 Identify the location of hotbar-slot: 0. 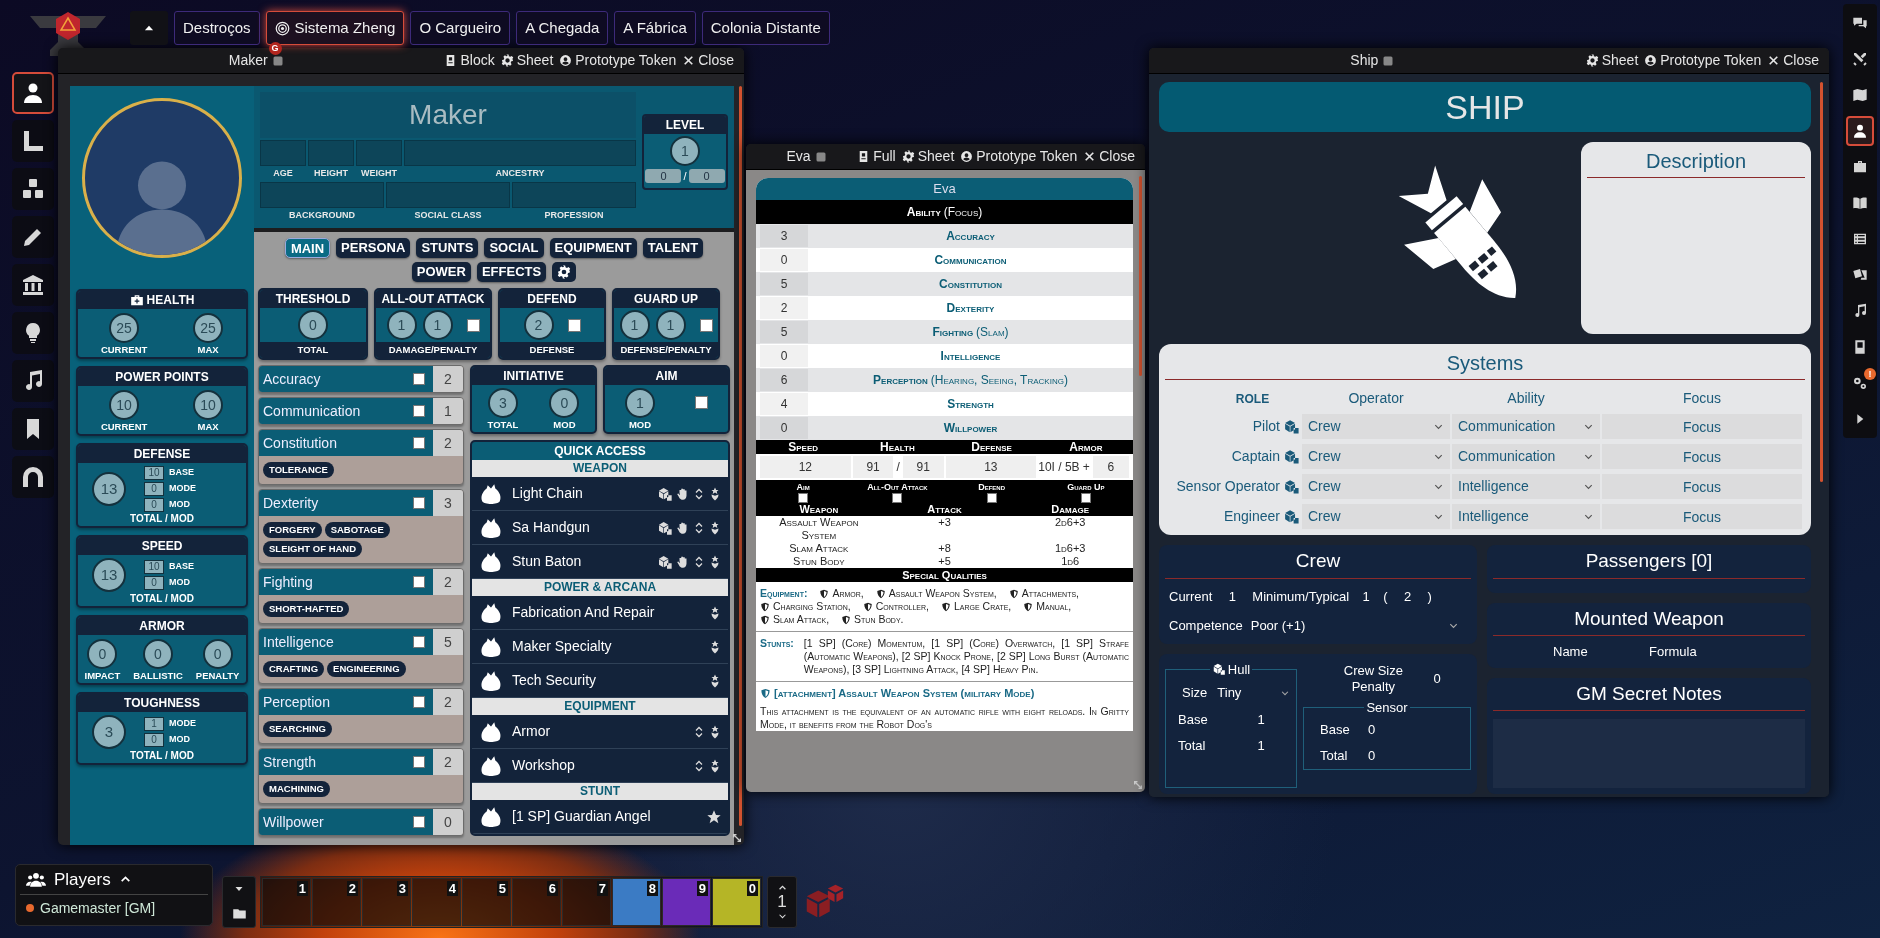
(736, 902).